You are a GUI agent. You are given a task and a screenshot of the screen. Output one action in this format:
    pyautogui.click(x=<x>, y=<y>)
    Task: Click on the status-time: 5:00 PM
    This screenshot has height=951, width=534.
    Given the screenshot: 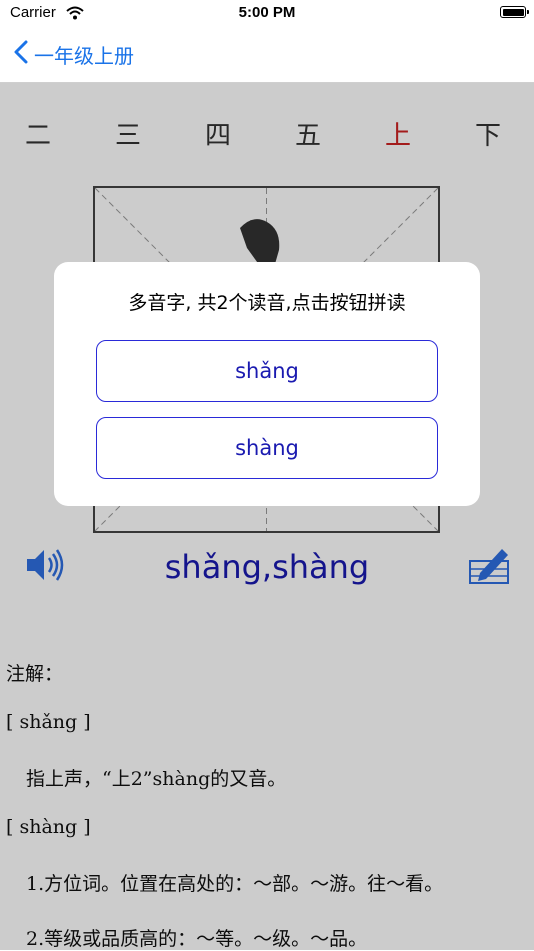 What is the action you would take?
    pyautogui.click(x=267, y=12)
    